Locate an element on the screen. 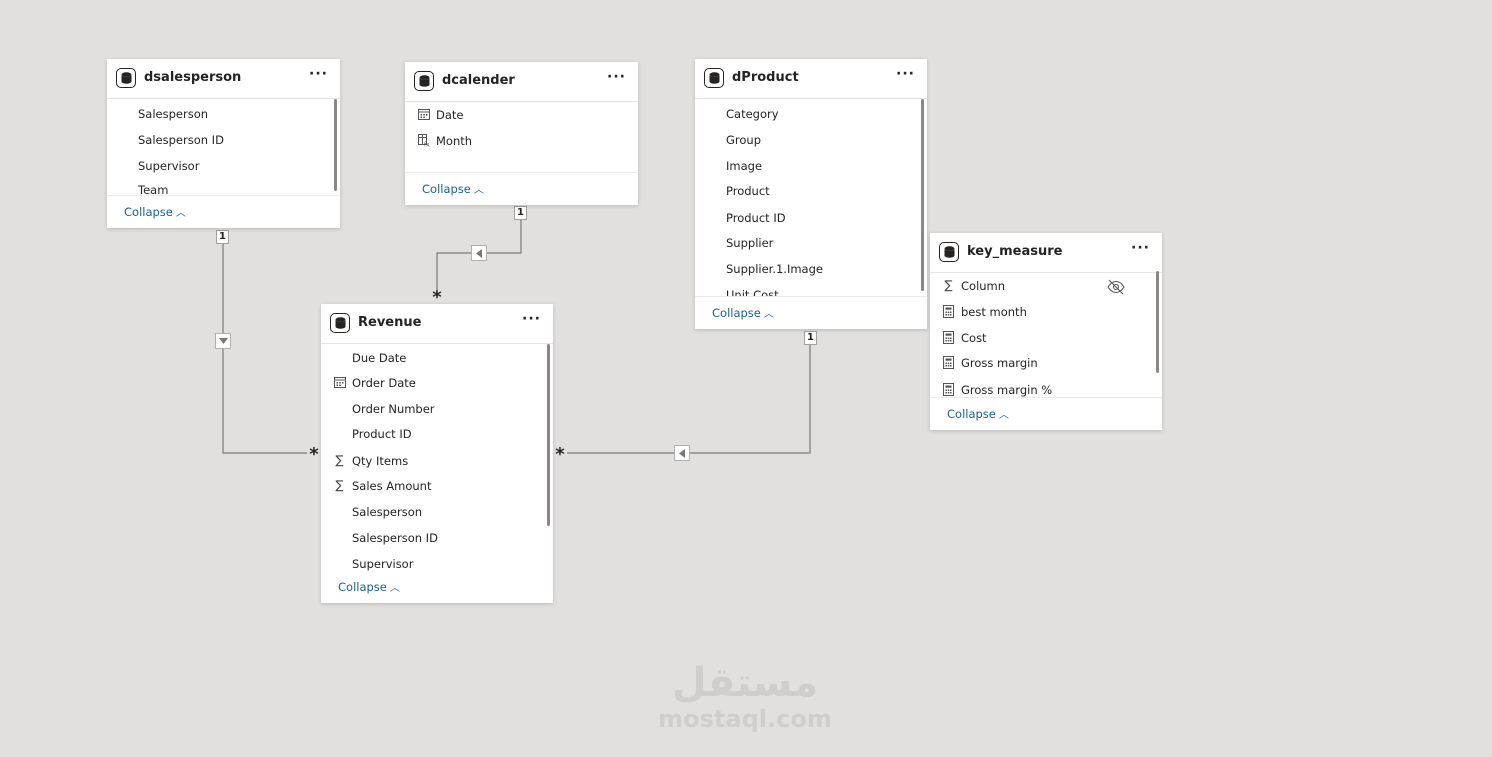 This screenshot has width=1492, height=757. field-label: Salesperson is located at coordinates (173, 114).